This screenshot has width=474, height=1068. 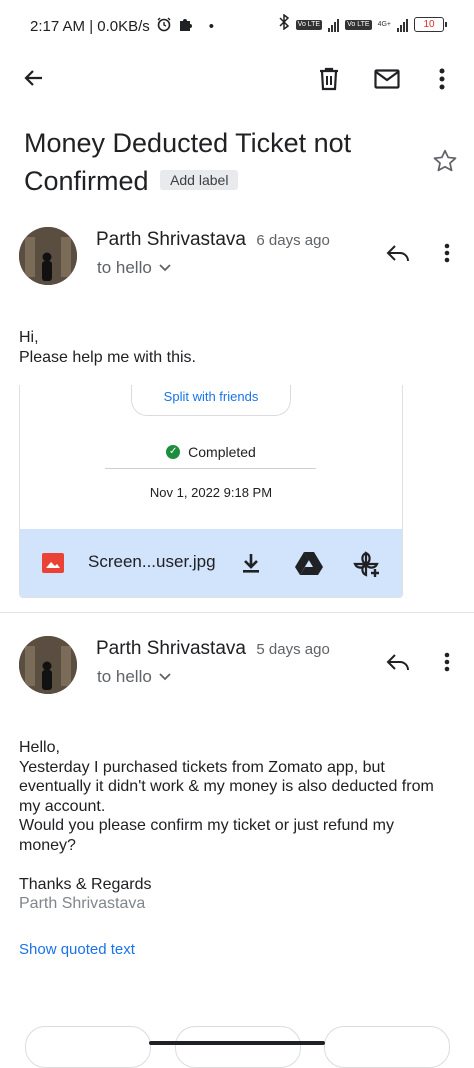 I want to click on payment-status: ✓ Completed, so click(x=211, y=452).